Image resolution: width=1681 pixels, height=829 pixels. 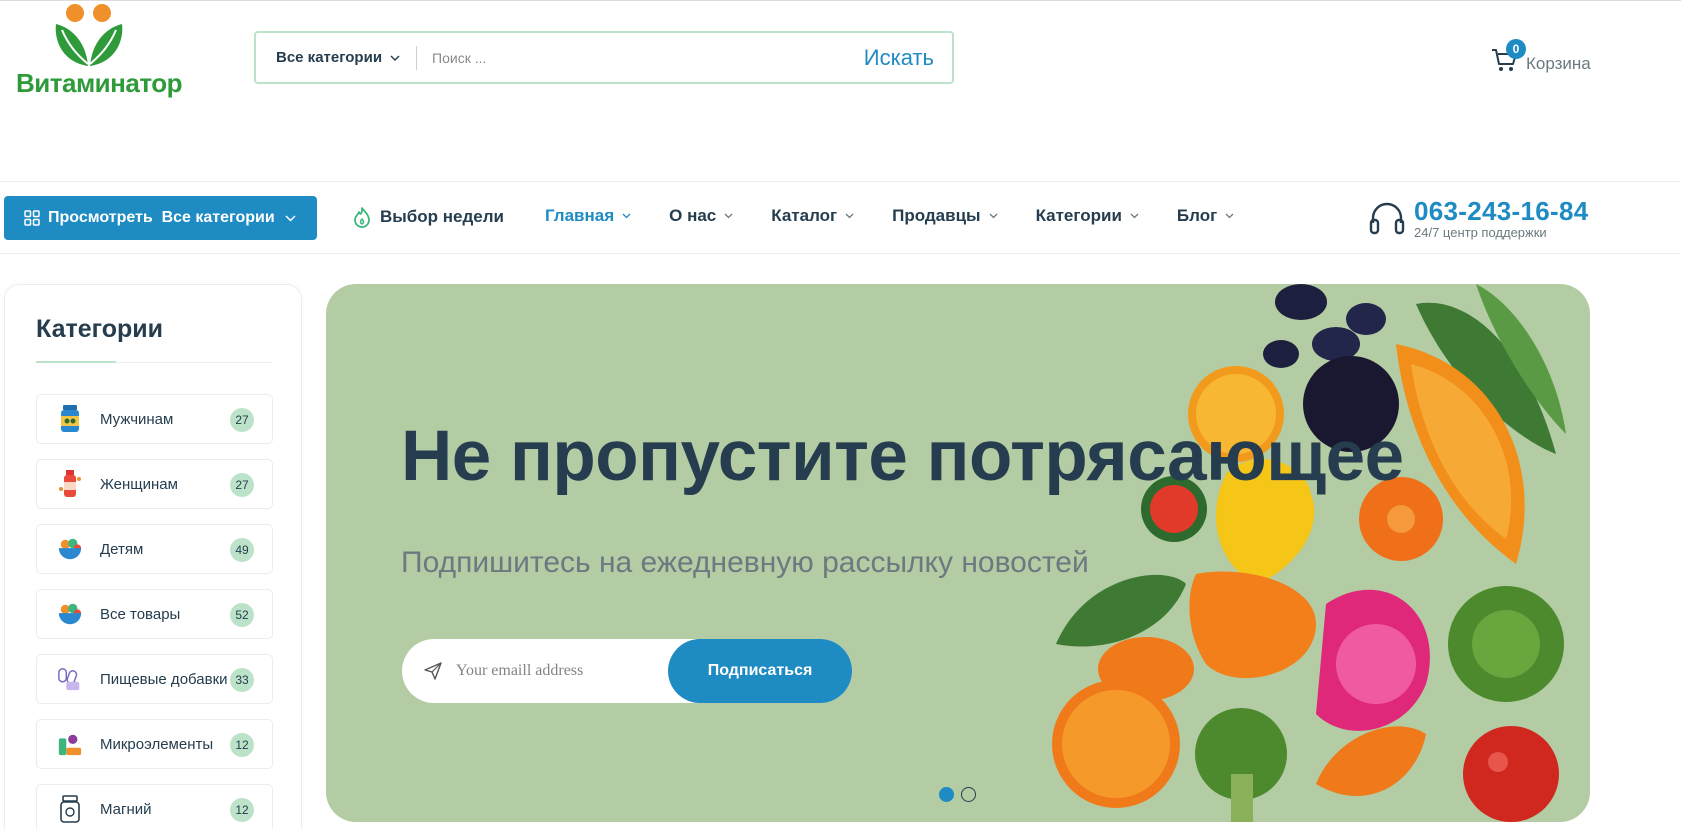 I want to click on category-name: Пищевые добавки, so click(x=164, y=679).